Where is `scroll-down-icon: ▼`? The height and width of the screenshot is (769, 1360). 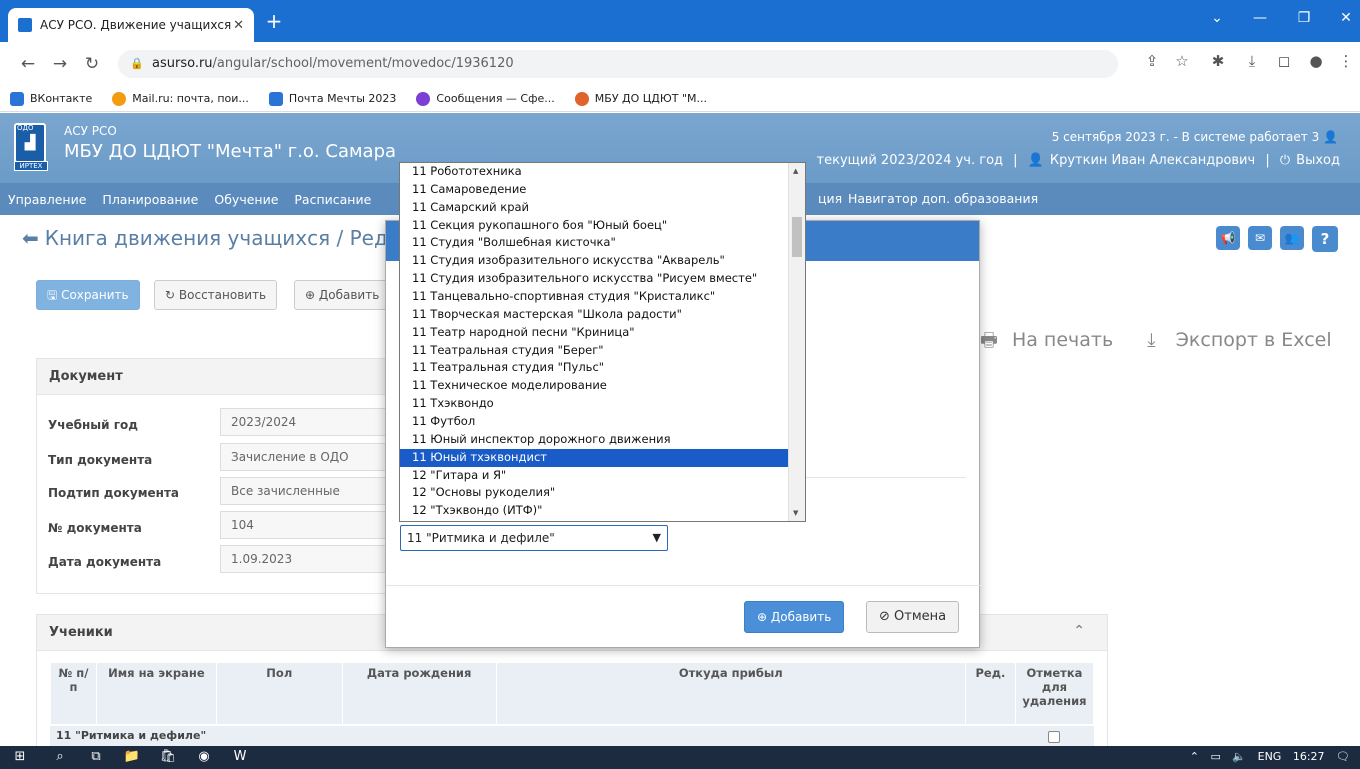 scroll-down-icon: ▼ is located at coordinates (795, 513).